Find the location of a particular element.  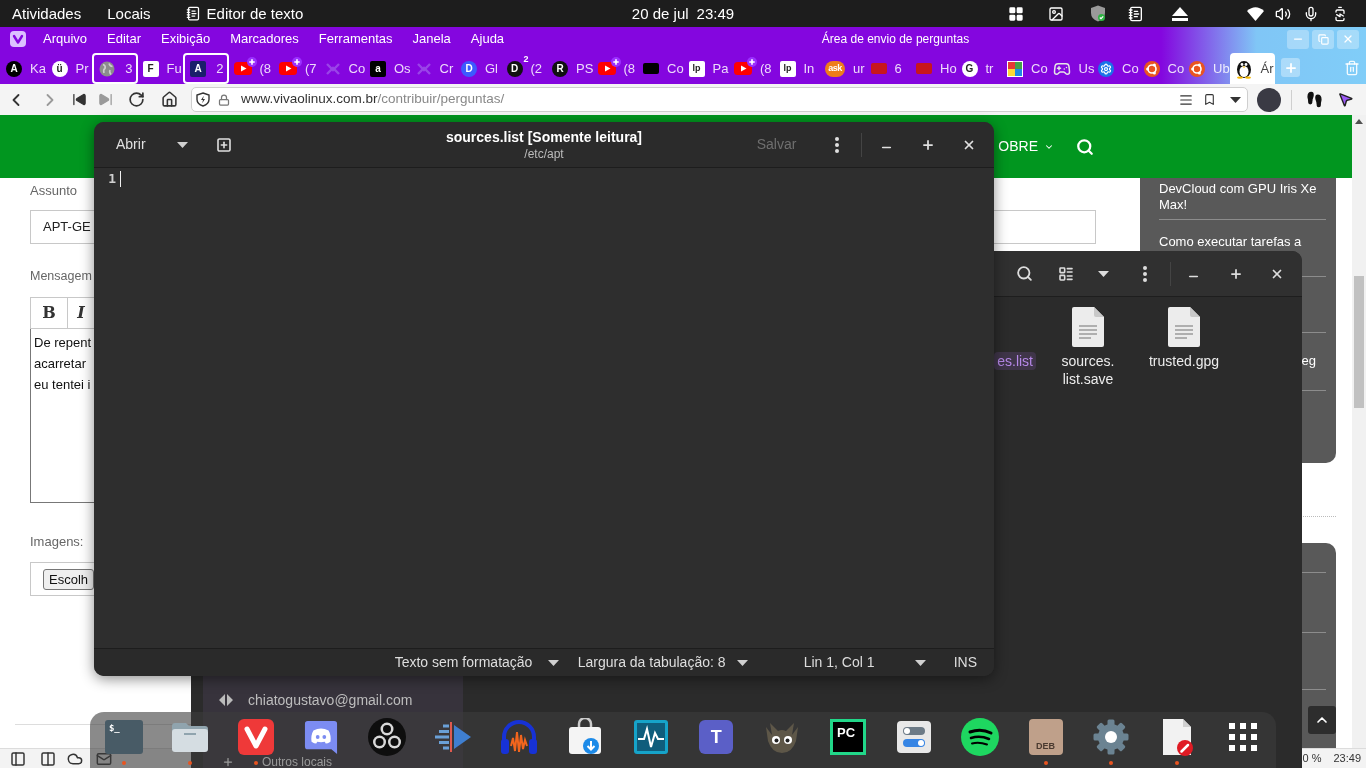

search-icon is located at coordinates (1085, 146).